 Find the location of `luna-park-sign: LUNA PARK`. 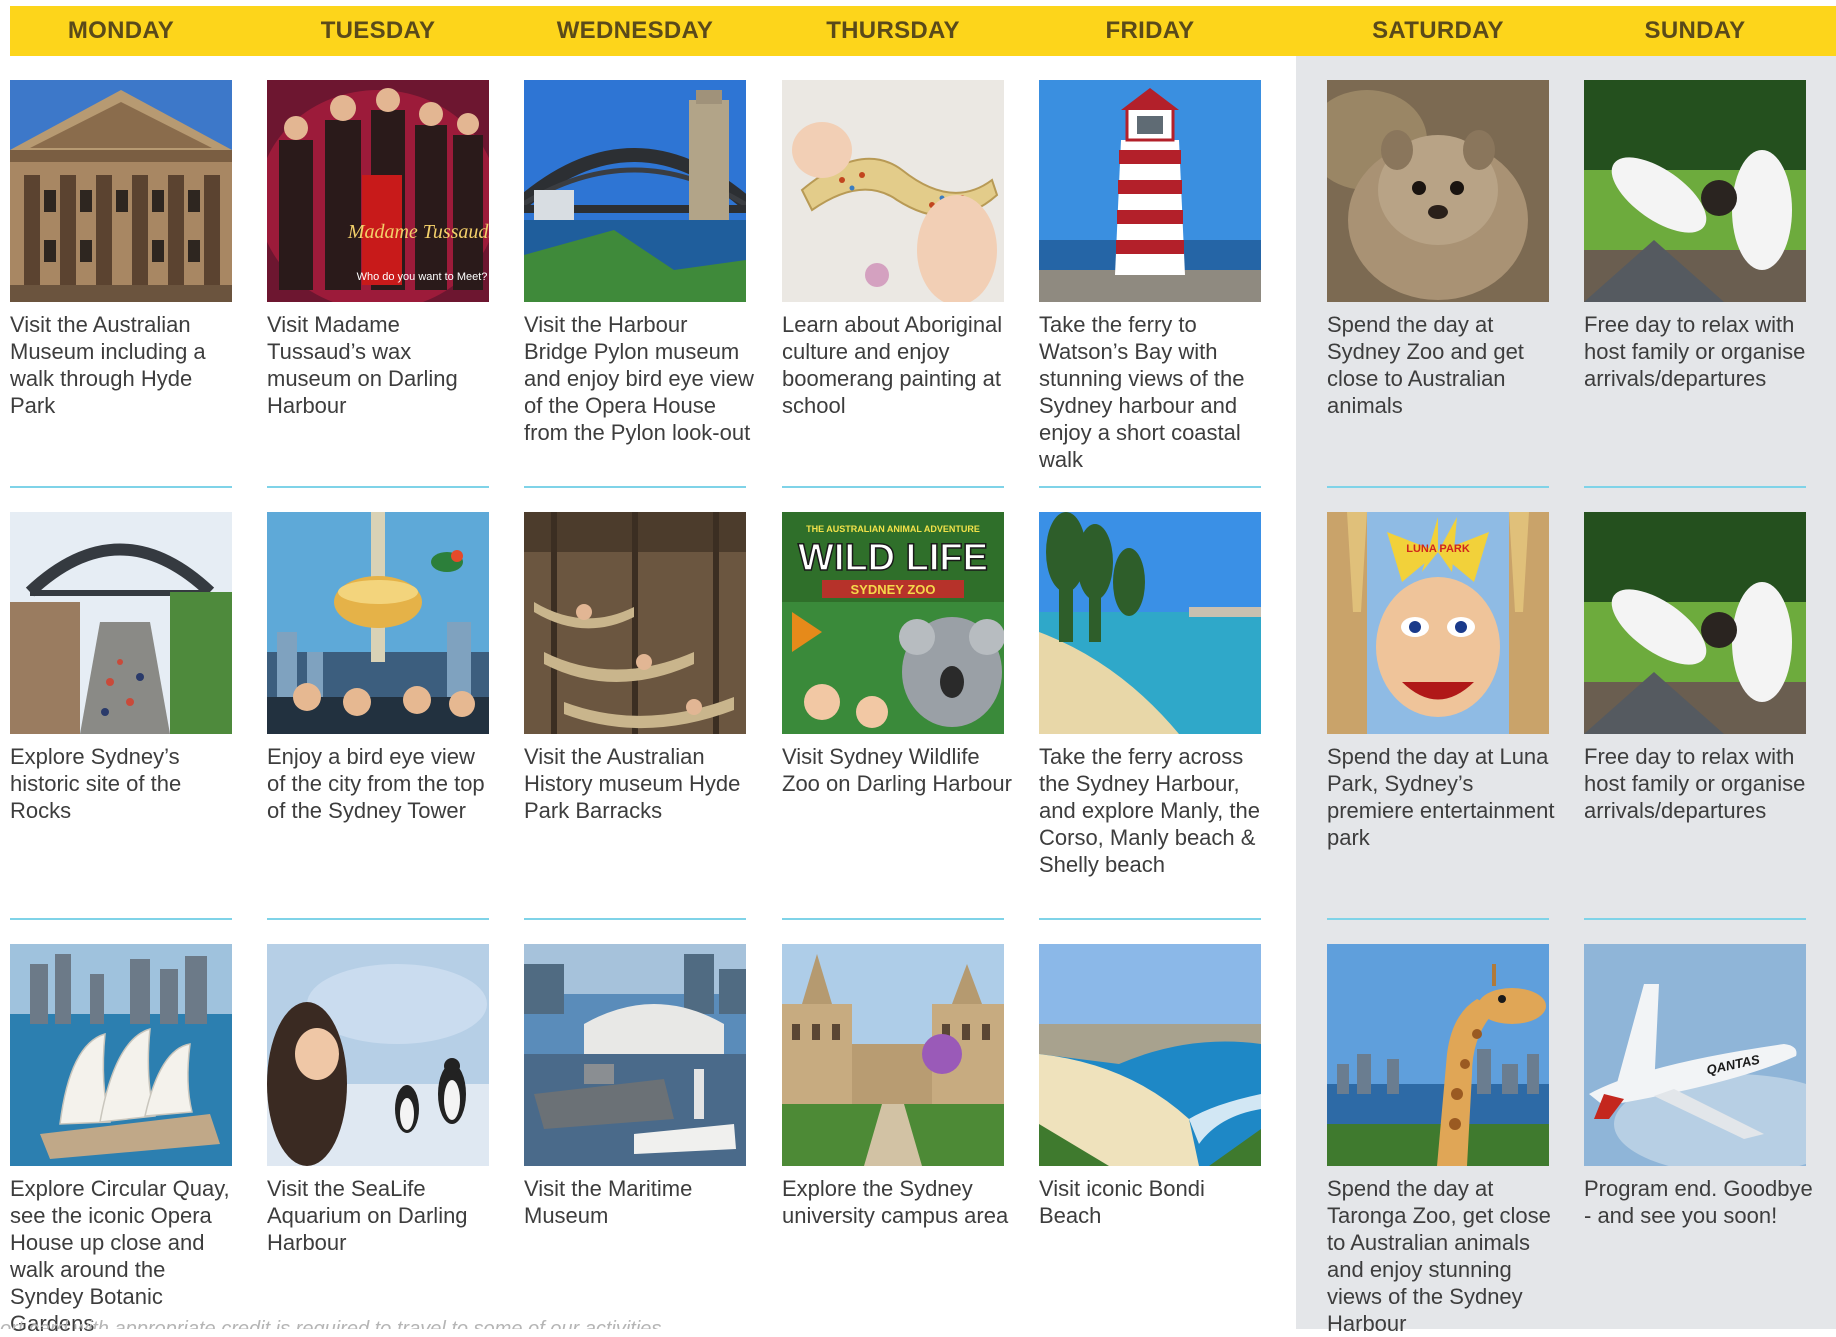

luna-park-sign: LUNA PARK is located at coordinates (1438, 549).